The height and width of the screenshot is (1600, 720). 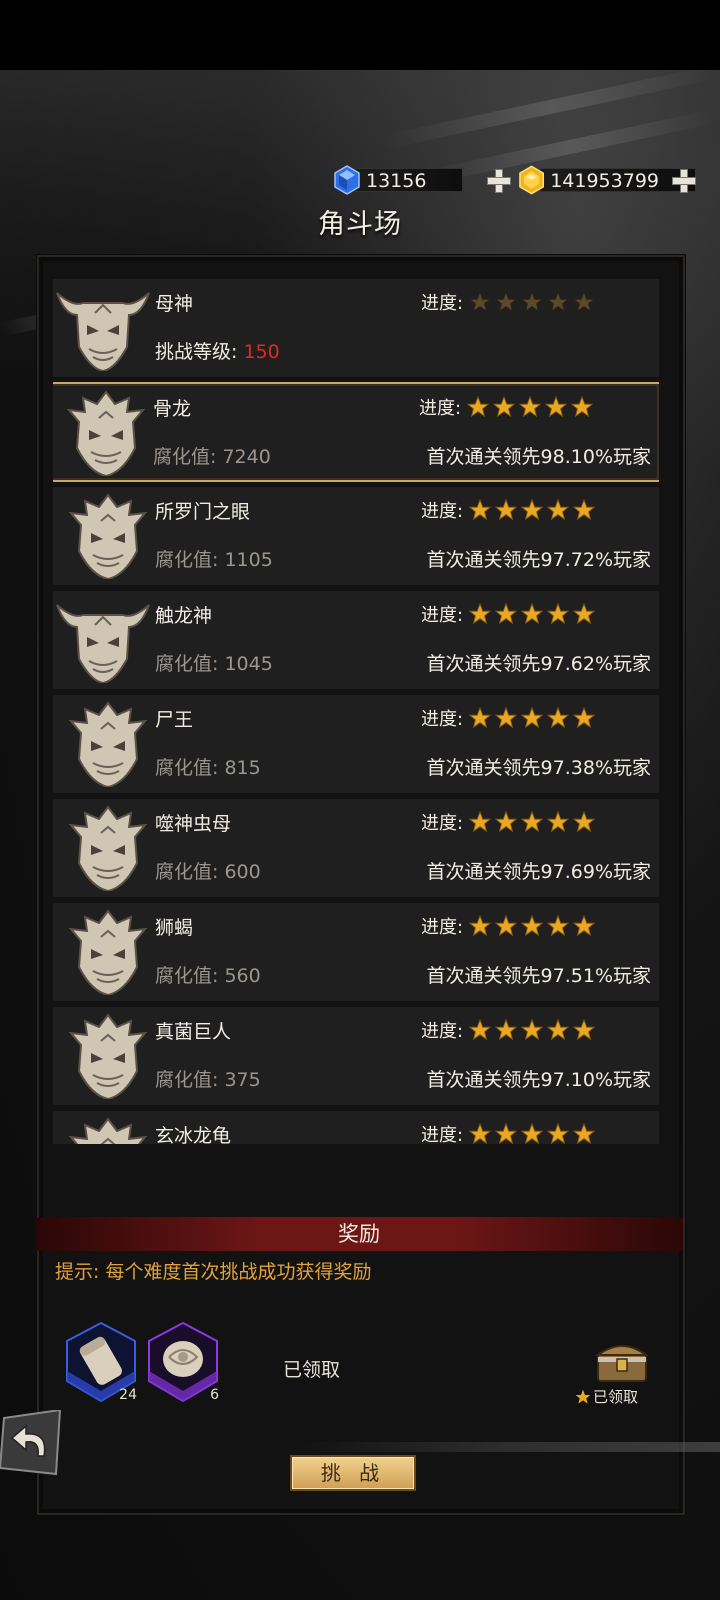 I want to click on boss-row: 真菌巨人 腐化值: 375 进度: 首次通关领先97.10%玩家, so click(x=356, y=1056).